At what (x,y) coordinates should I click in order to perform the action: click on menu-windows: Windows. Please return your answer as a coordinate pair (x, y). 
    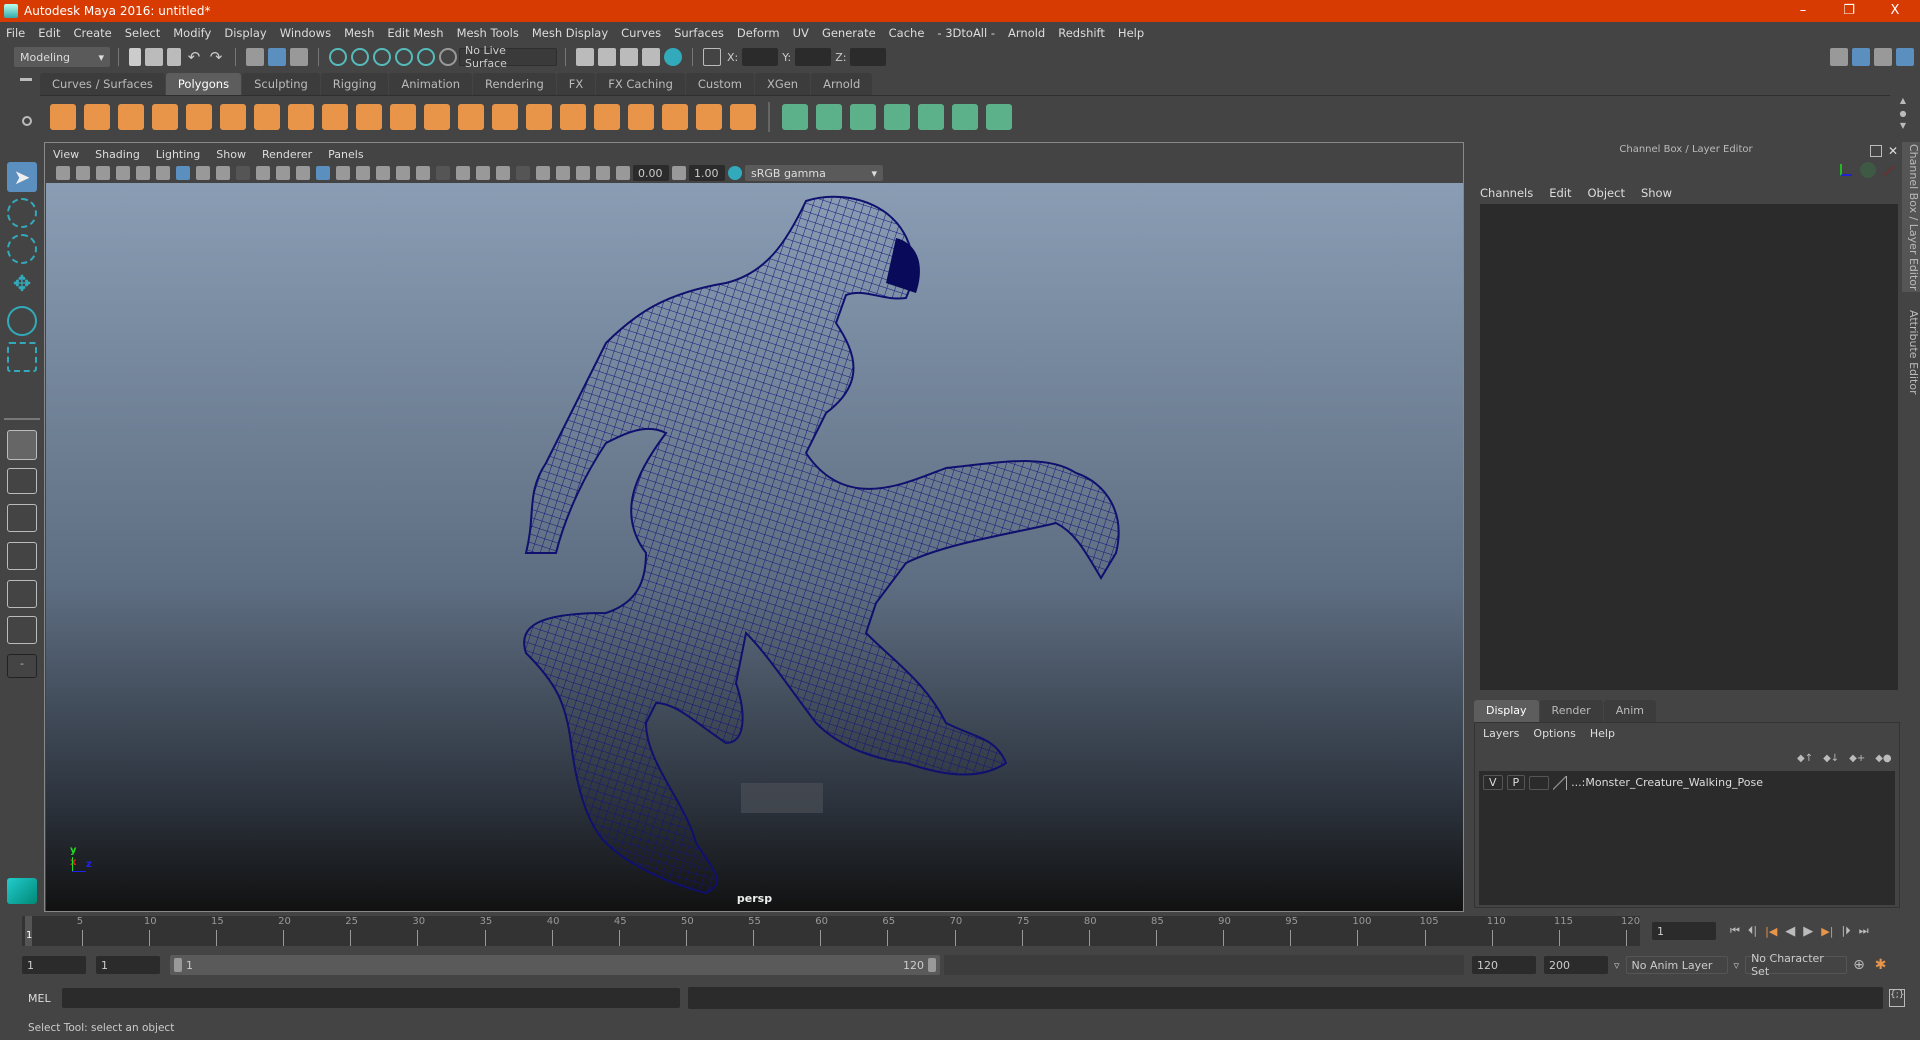
    Looking at the image, I should click on (305, 33).